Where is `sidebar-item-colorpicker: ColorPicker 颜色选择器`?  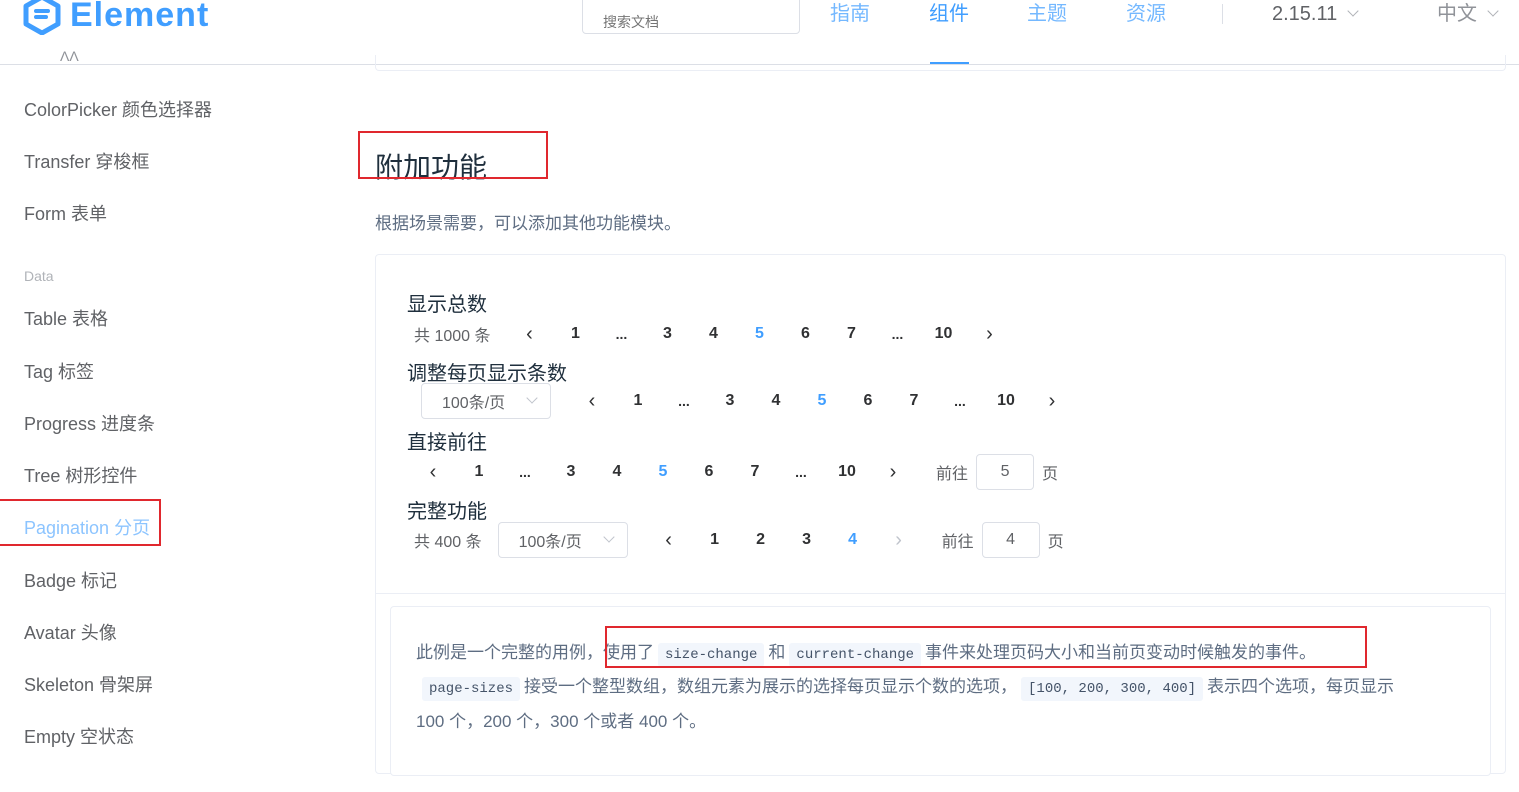 sidebar-item-colorpicker: ColorPicker 颜色选择器 is located at coordinates (118, 110).